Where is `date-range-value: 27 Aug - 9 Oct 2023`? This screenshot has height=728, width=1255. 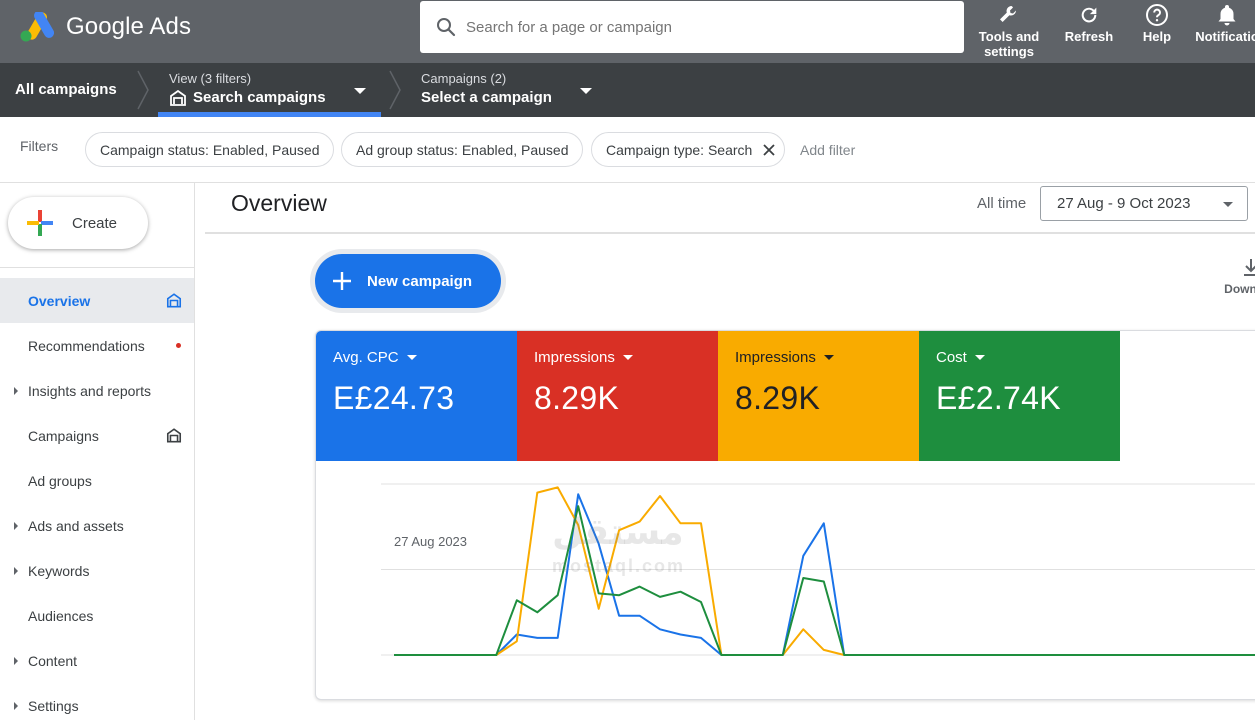
date-range-value: 27 Aug - 9 Oct 2023 is located at coordinates (1124, 203).